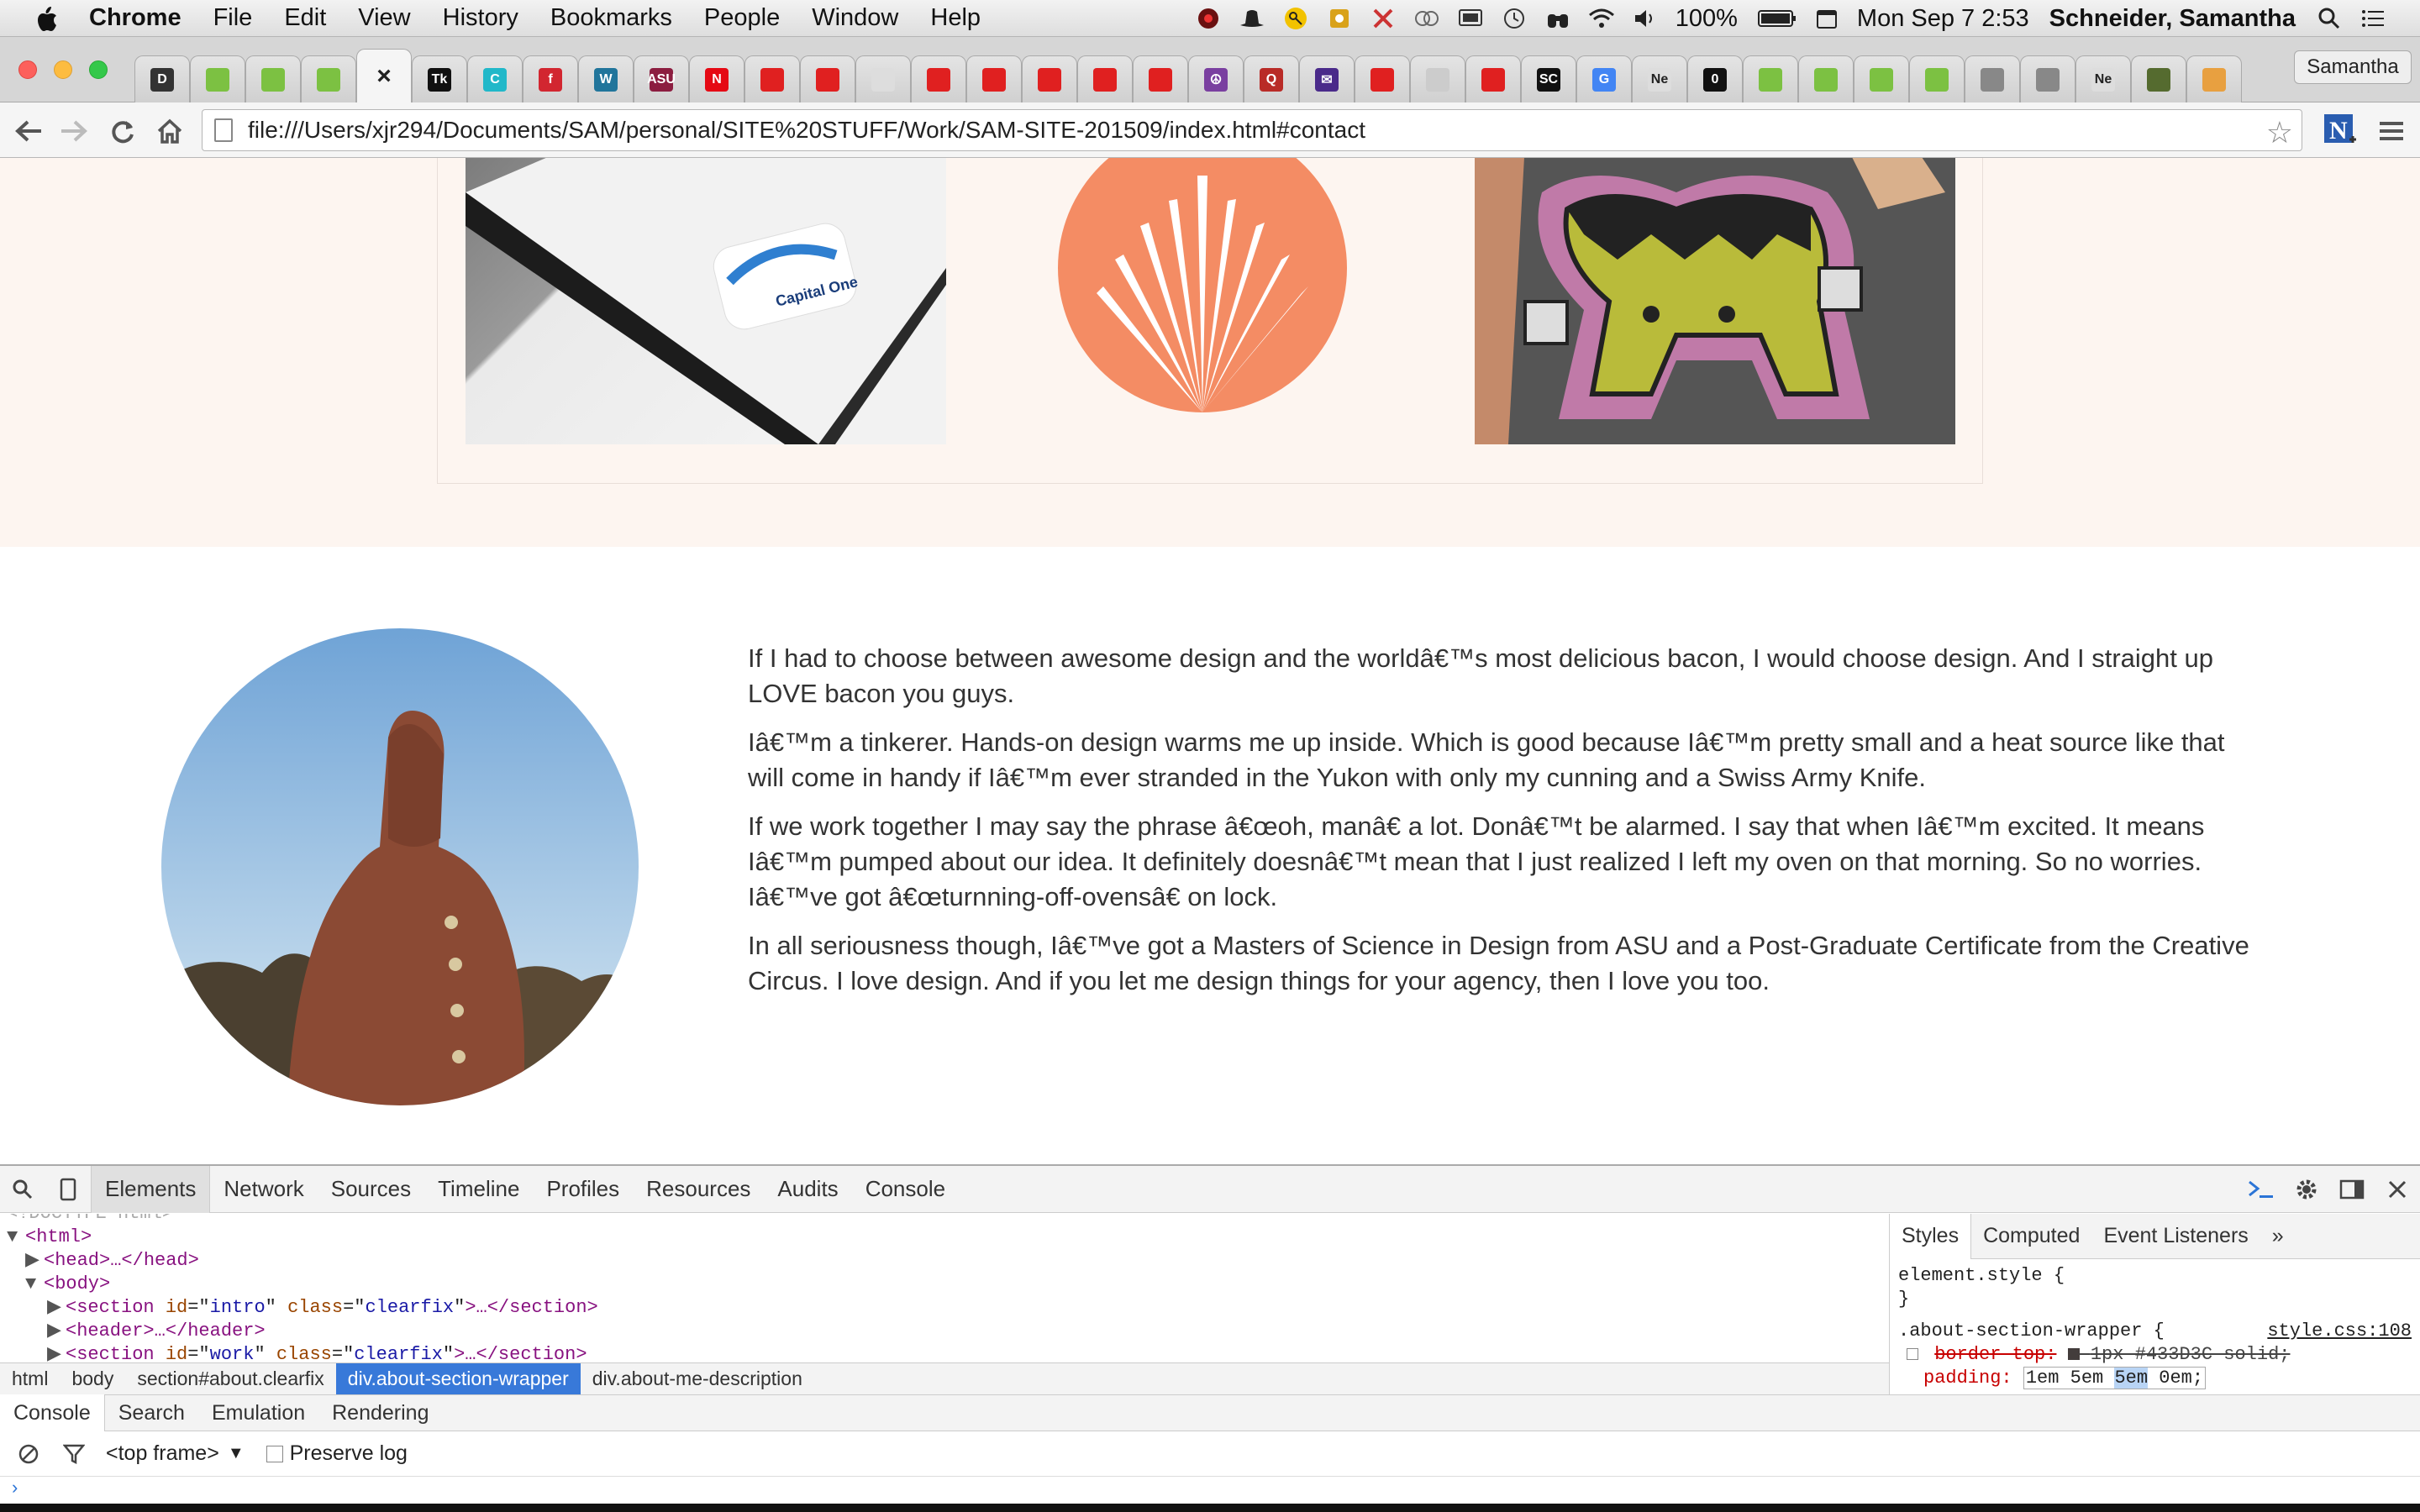 This screenshot has height=1512, width=2420. What do you see at coordinates (2155, 1355) in the screenshot?
I see `css-prop-border-top: border-top: 1px #433D3C solid;` at bounding box center [2155, 1355].